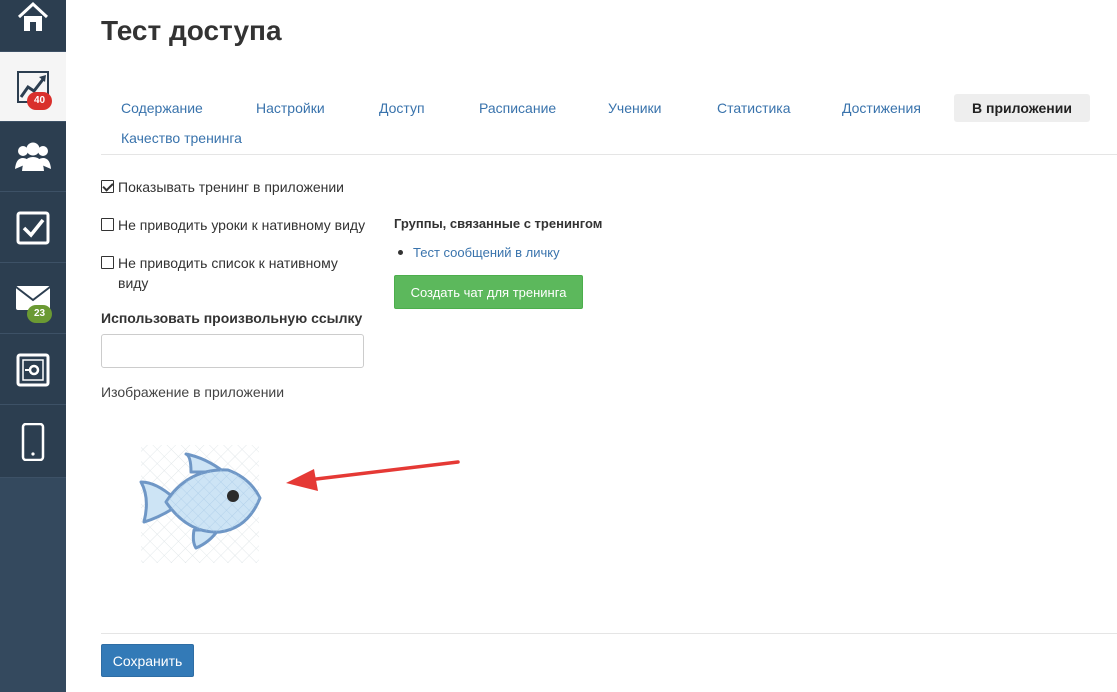  Describe the element at coordinates (400, 252) in the screenshot. I see `bullet` at that location.